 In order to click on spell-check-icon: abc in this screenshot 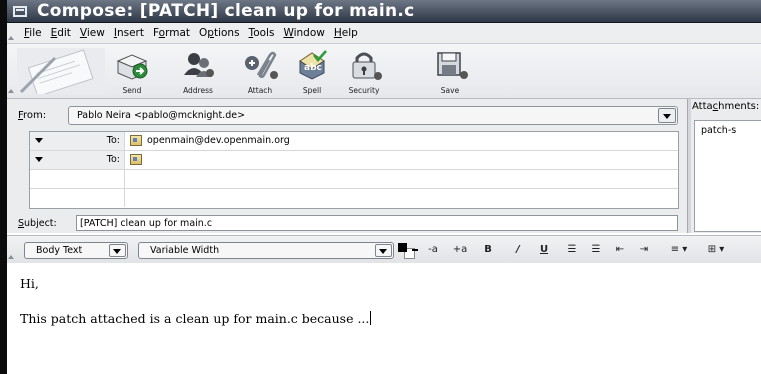, I will do `click(313, 65)`.